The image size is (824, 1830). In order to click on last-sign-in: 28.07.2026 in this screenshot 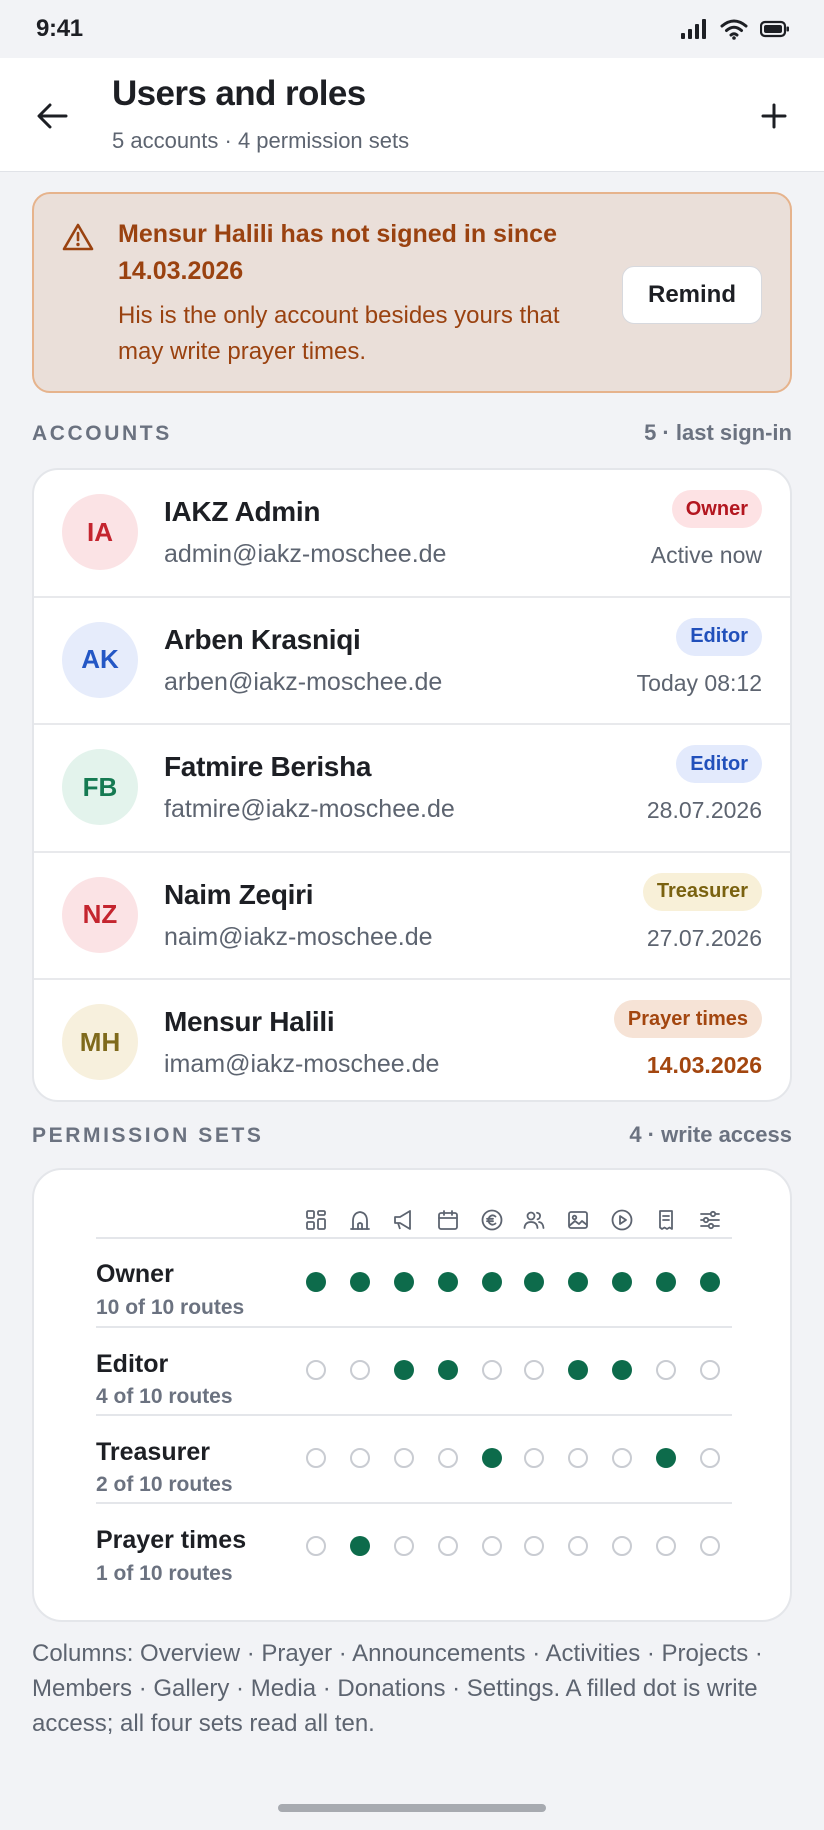, I will do `click(704, 810)`.